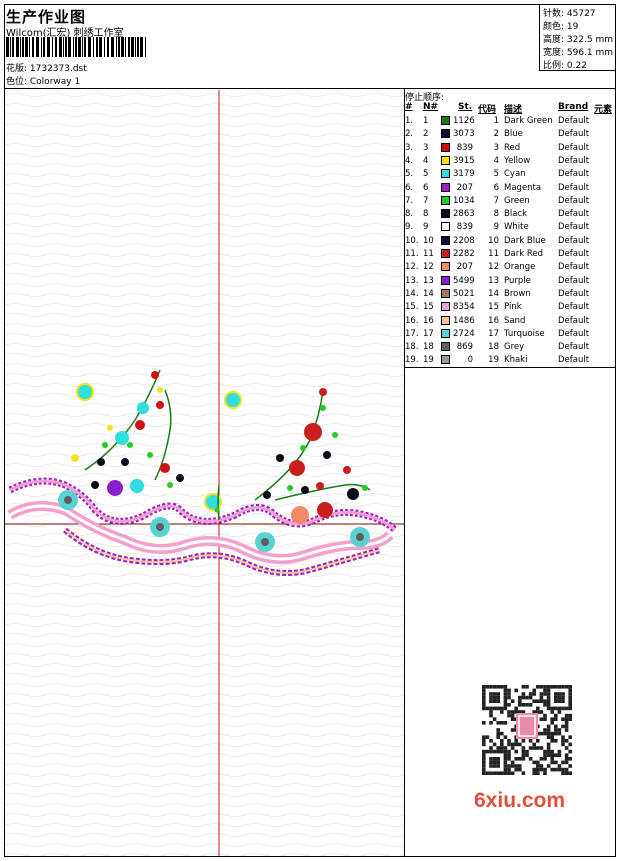 Image resolution: width=620 pixels, height=861 pixels. What do you see at coordinates (464, 134) in the screenshot?
I see `row-stitches: 3073` at bounding box center [464, 134].